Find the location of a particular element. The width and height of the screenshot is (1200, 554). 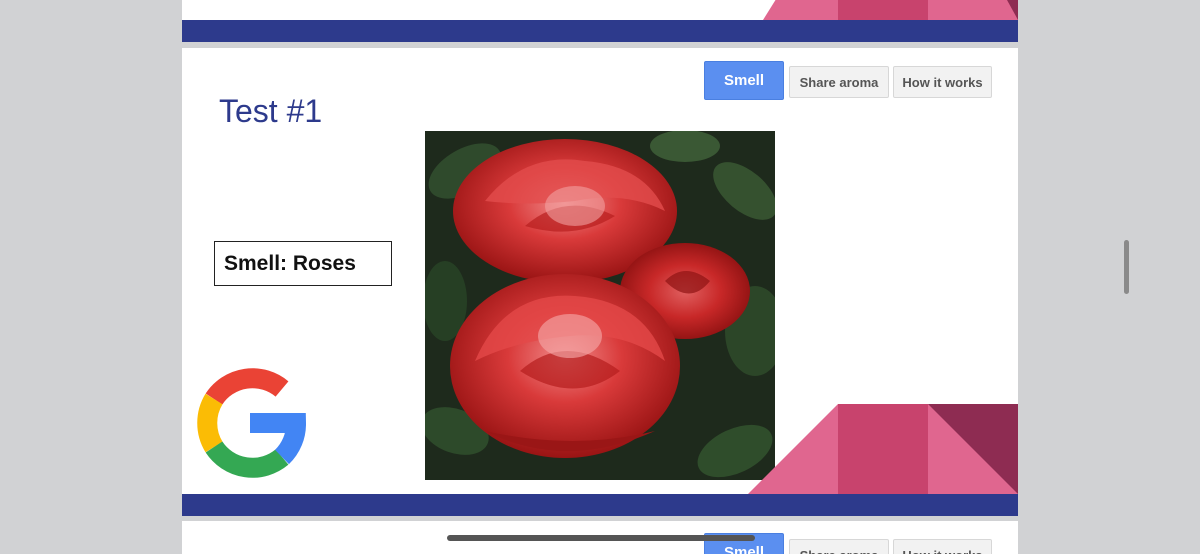

previous-slide is located at coordinates (600, 21).